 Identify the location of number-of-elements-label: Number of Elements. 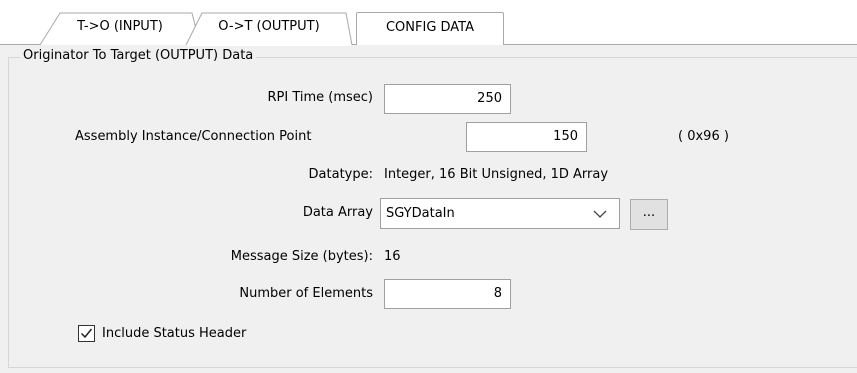
(306, 293).